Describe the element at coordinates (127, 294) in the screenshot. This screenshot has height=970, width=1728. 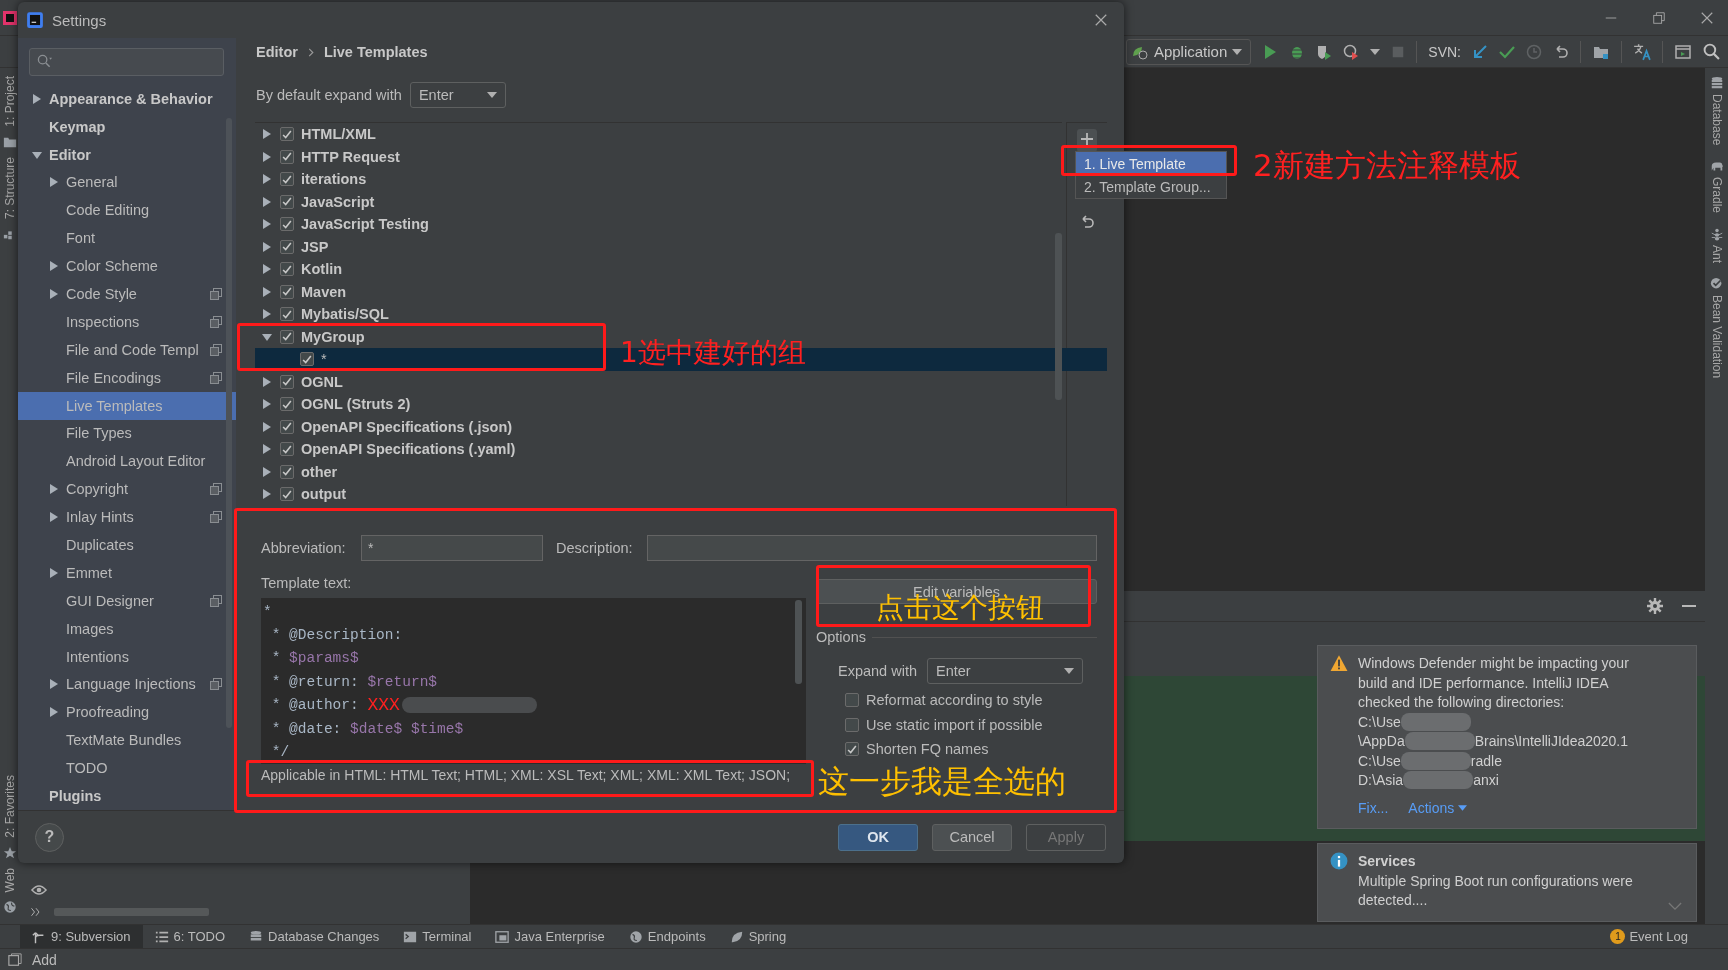
I see `sidebar-item: Code Style` at that location.